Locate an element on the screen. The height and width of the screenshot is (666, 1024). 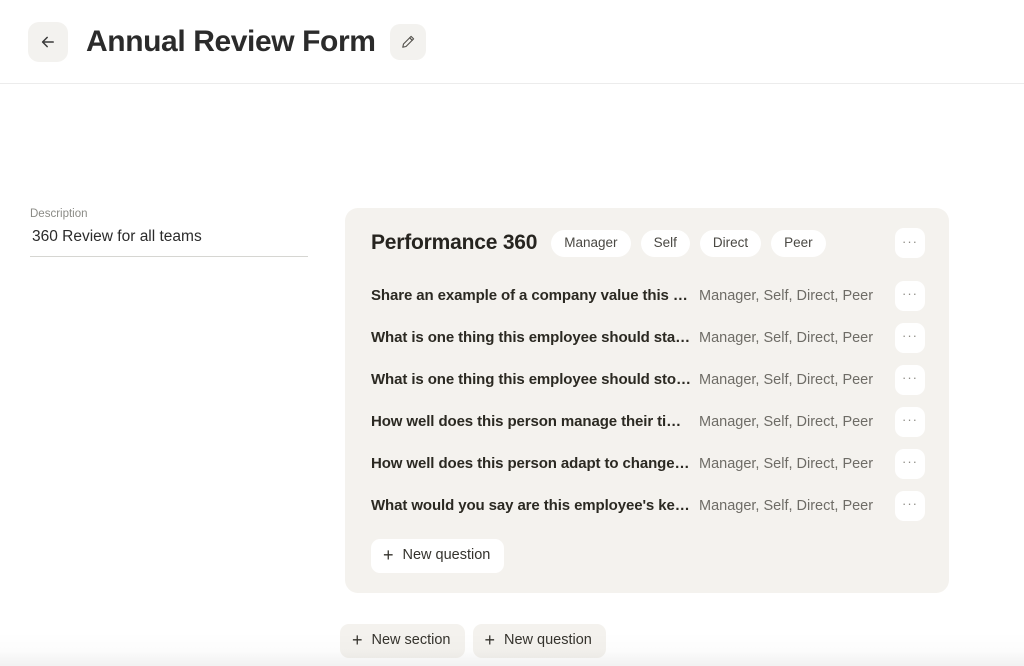
arrow-left-icon is located at coordinates (48, 42).